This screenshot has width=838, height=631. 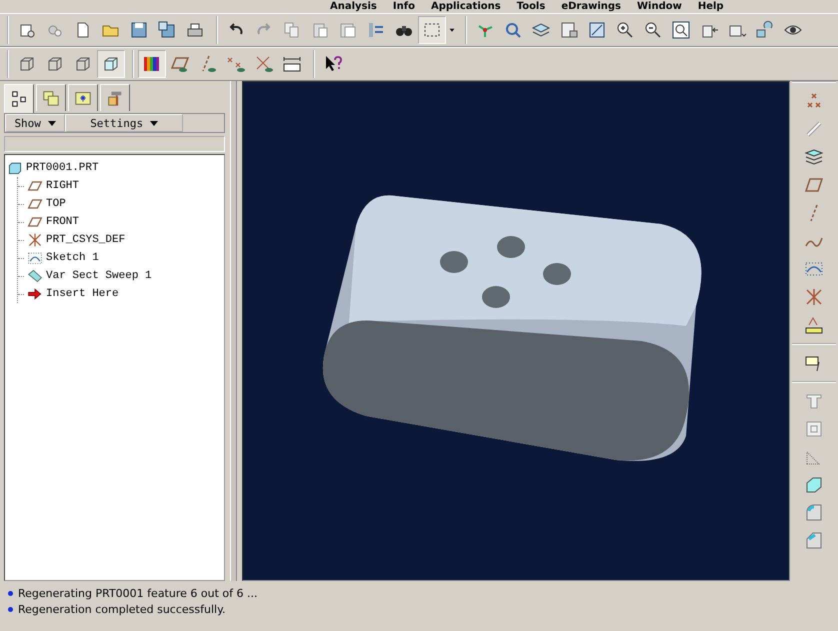 I want to click on folders-icon, so click(x=51, y=98).